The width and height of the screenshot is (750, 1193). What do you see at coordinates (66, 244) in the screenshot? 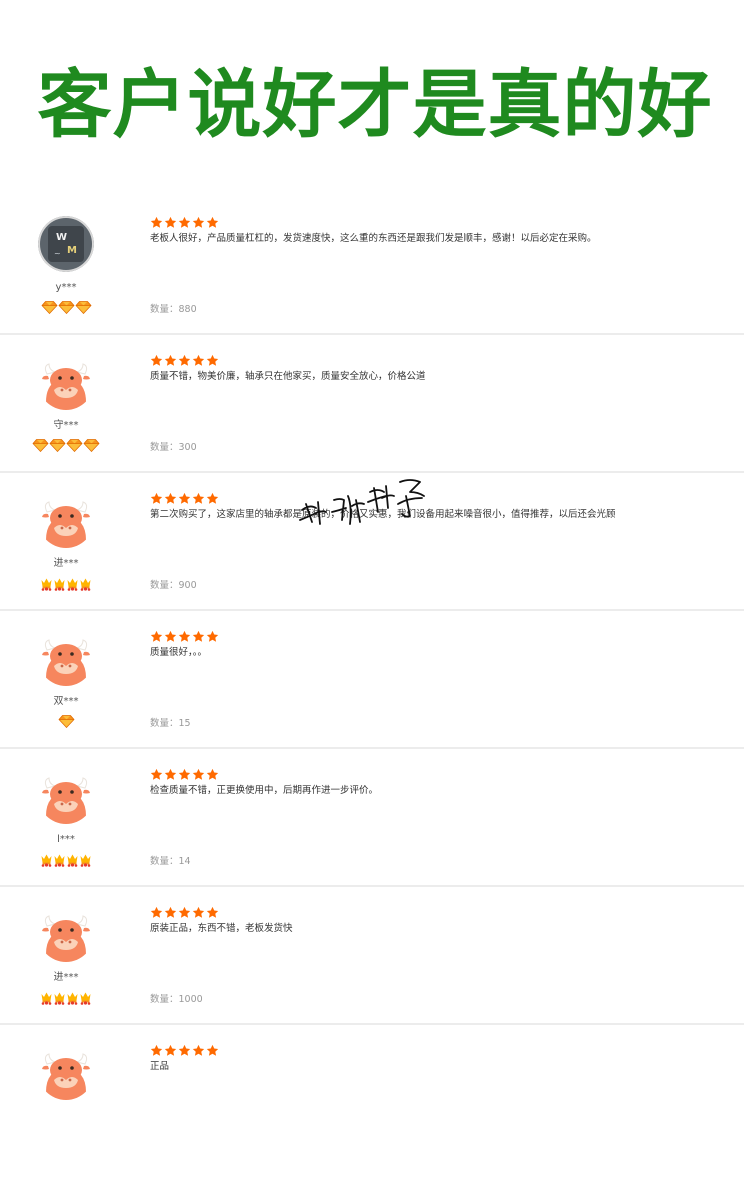
I see `user-photo-avatar: W M ~` at bounding box center [66, 244].